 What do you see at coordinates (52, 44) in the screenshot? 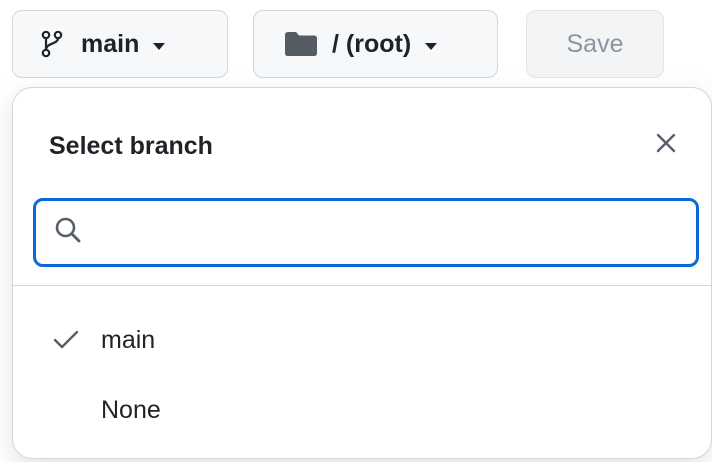
I see `git-branch-icon` at bounding box center [52, 44].